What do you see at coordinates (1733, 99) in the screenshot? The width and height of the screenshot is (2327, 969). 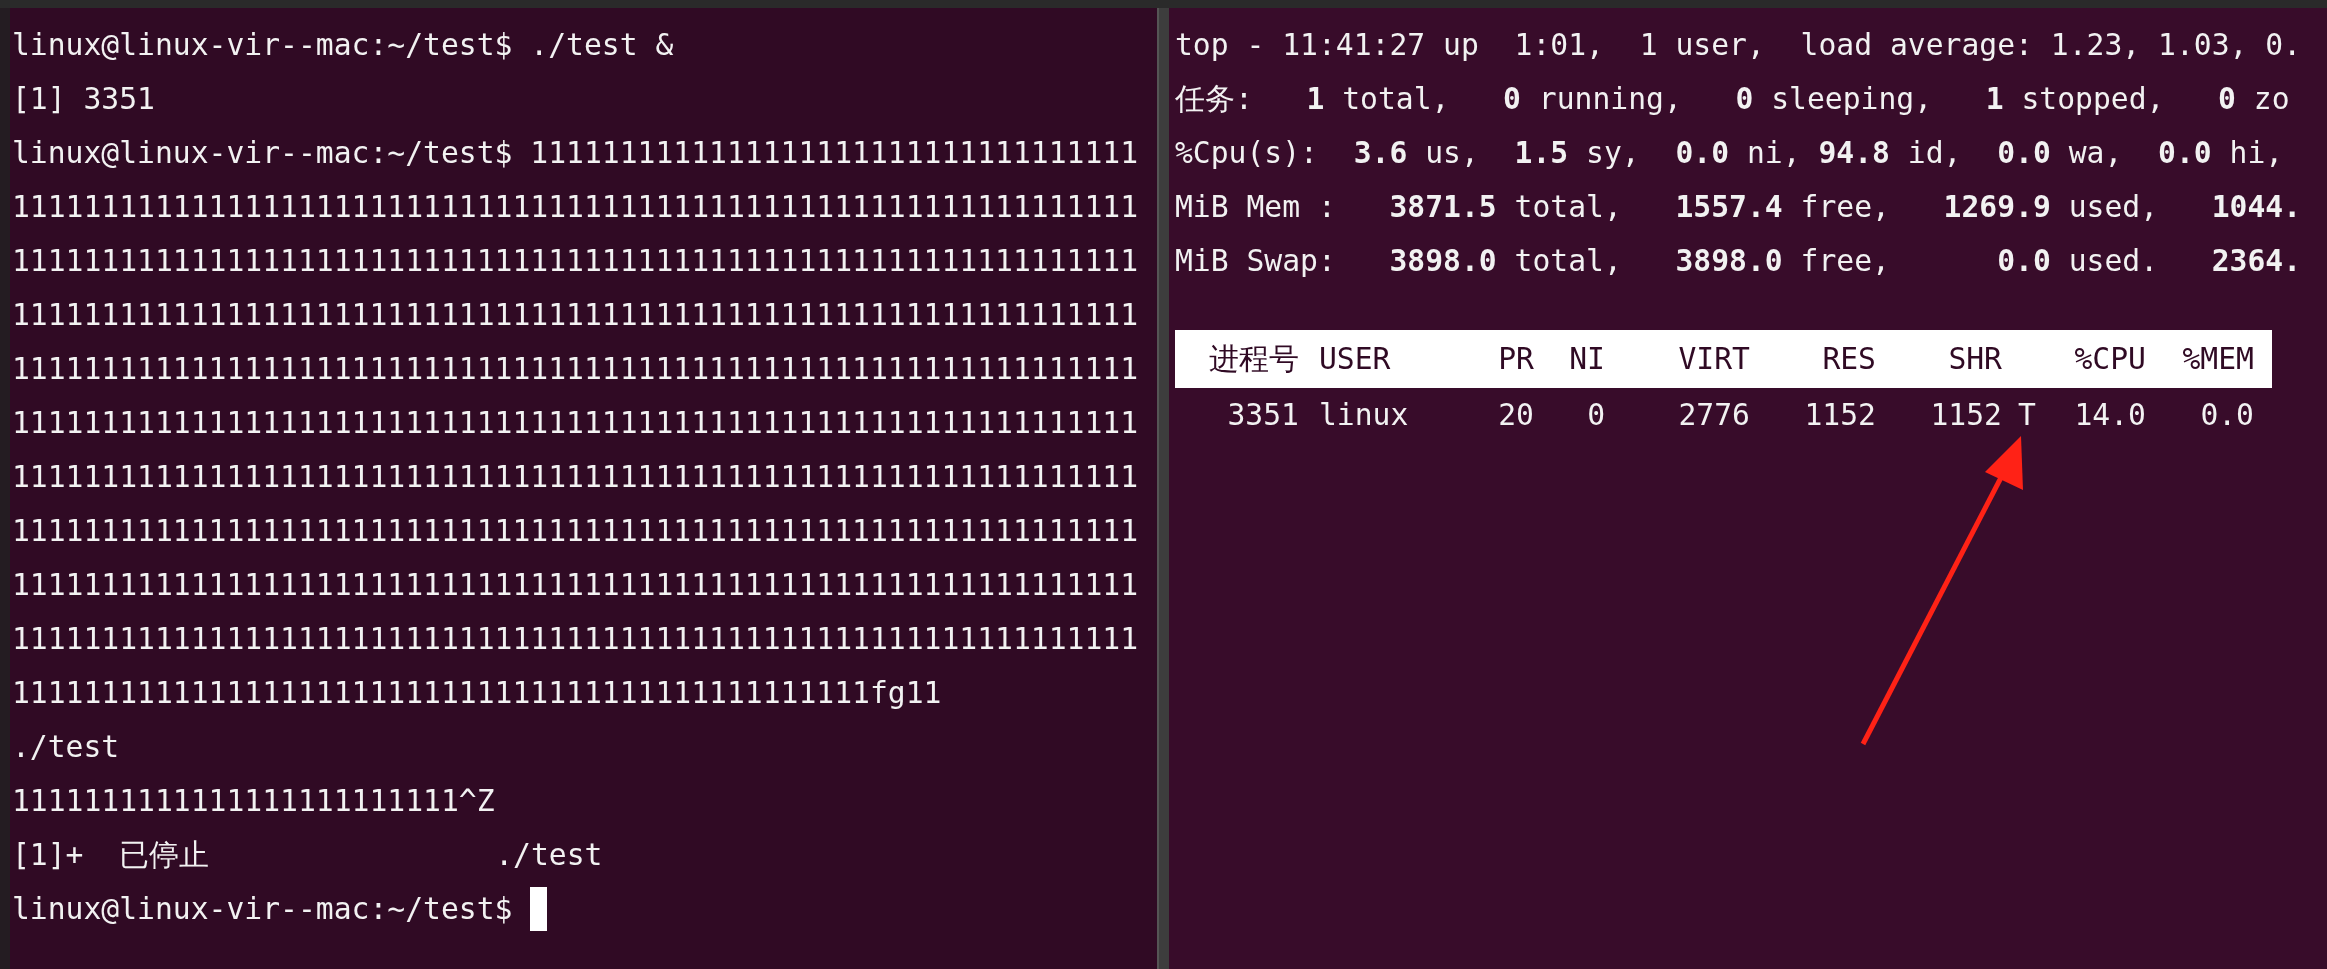 I see `summary-line: 任务: 1 total, 0 running, 0 sleeping, 1 stopped, 0 zo` at bounding box center [1733, 99].